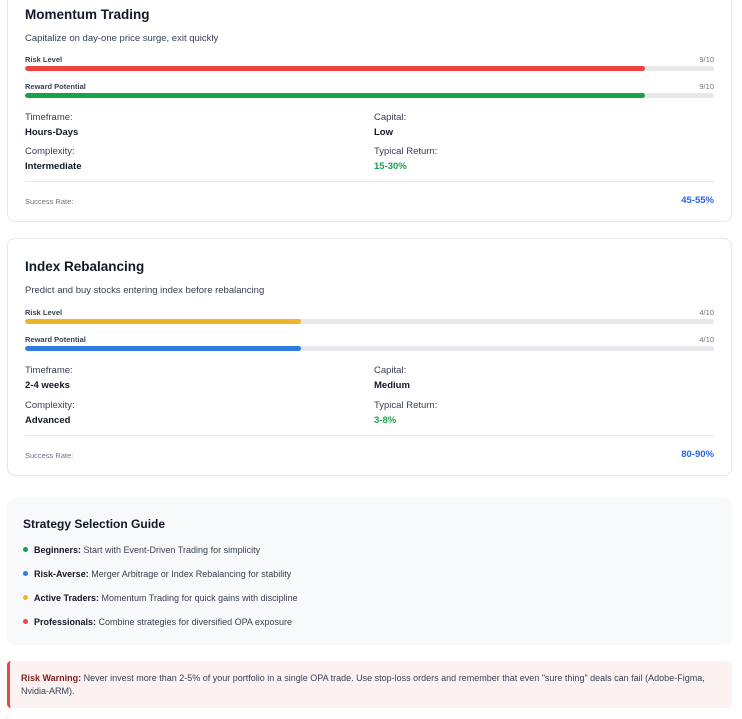  Describe the element at coordinates (50, 413) in the screenshot. I see `complexity-field: Complexity: Advanced` at that location.